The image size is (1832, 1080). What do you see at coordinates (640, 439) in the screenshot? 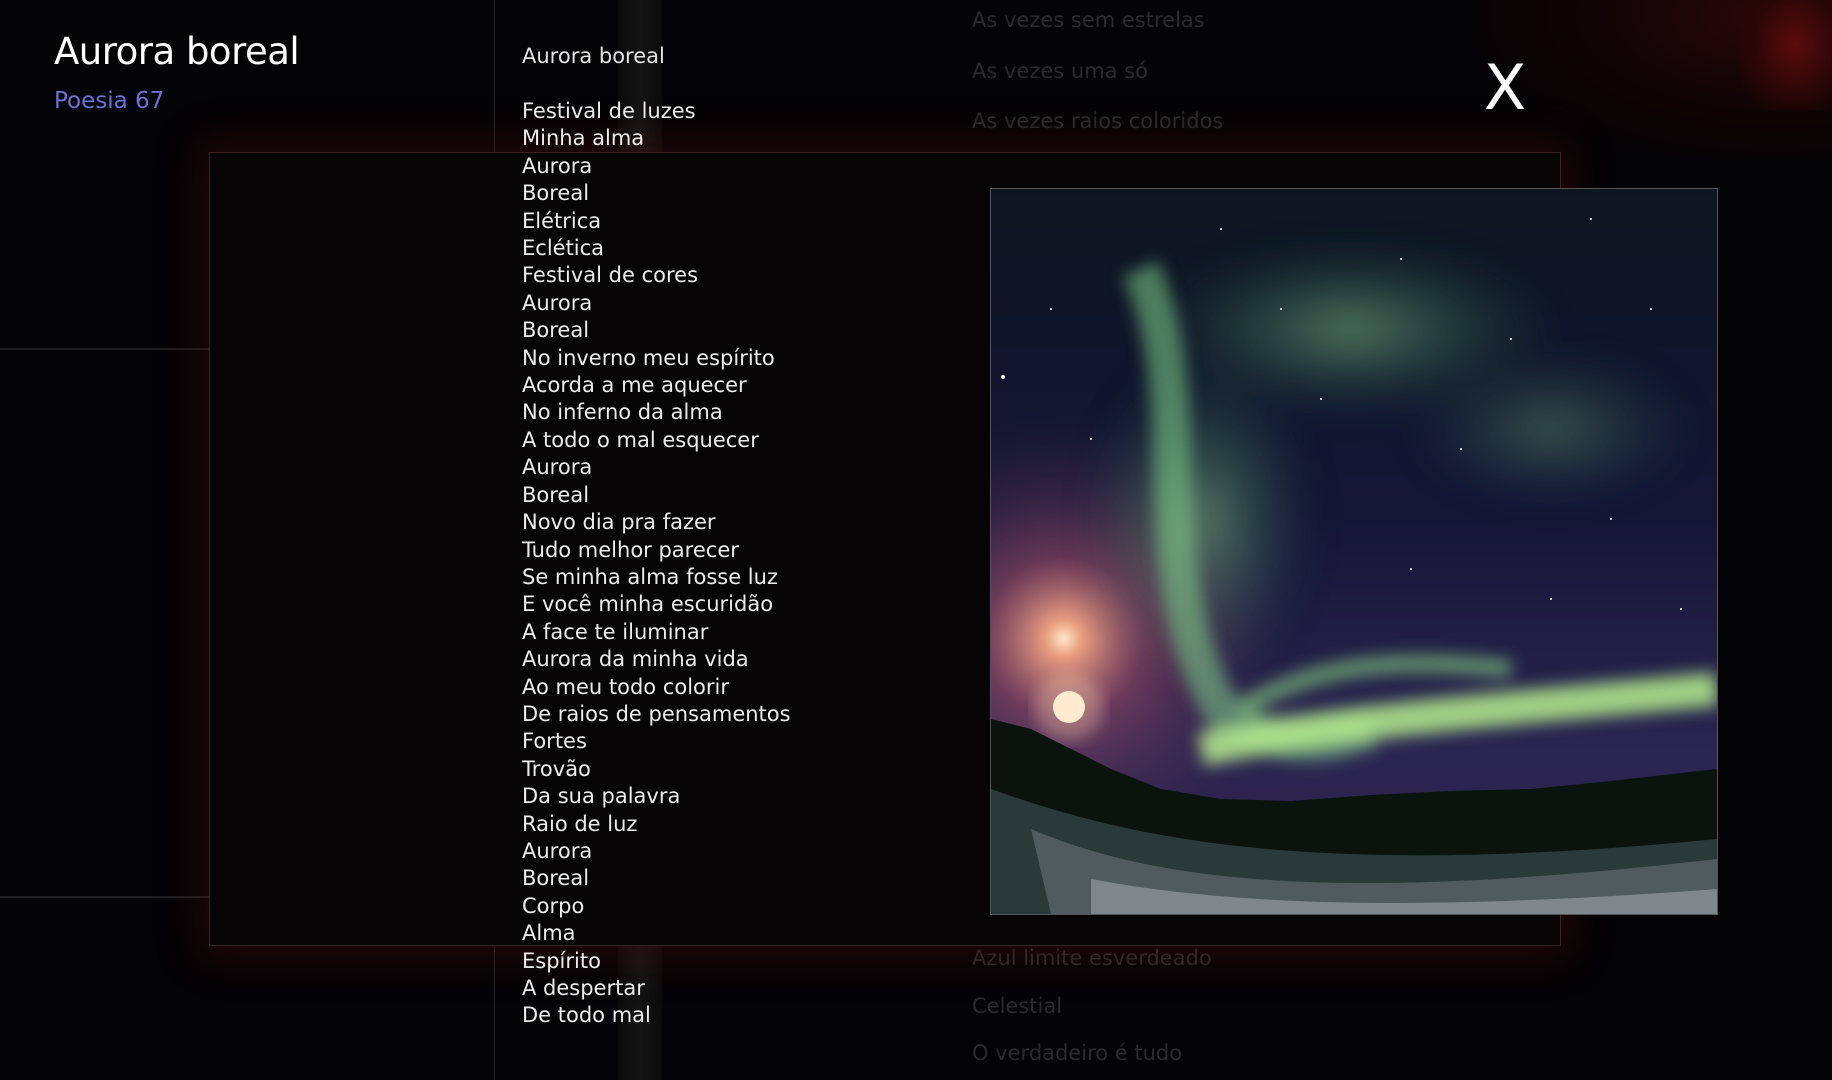
I see `poem-line: A todo o mal esquecer` at bounding box center [640, 439].